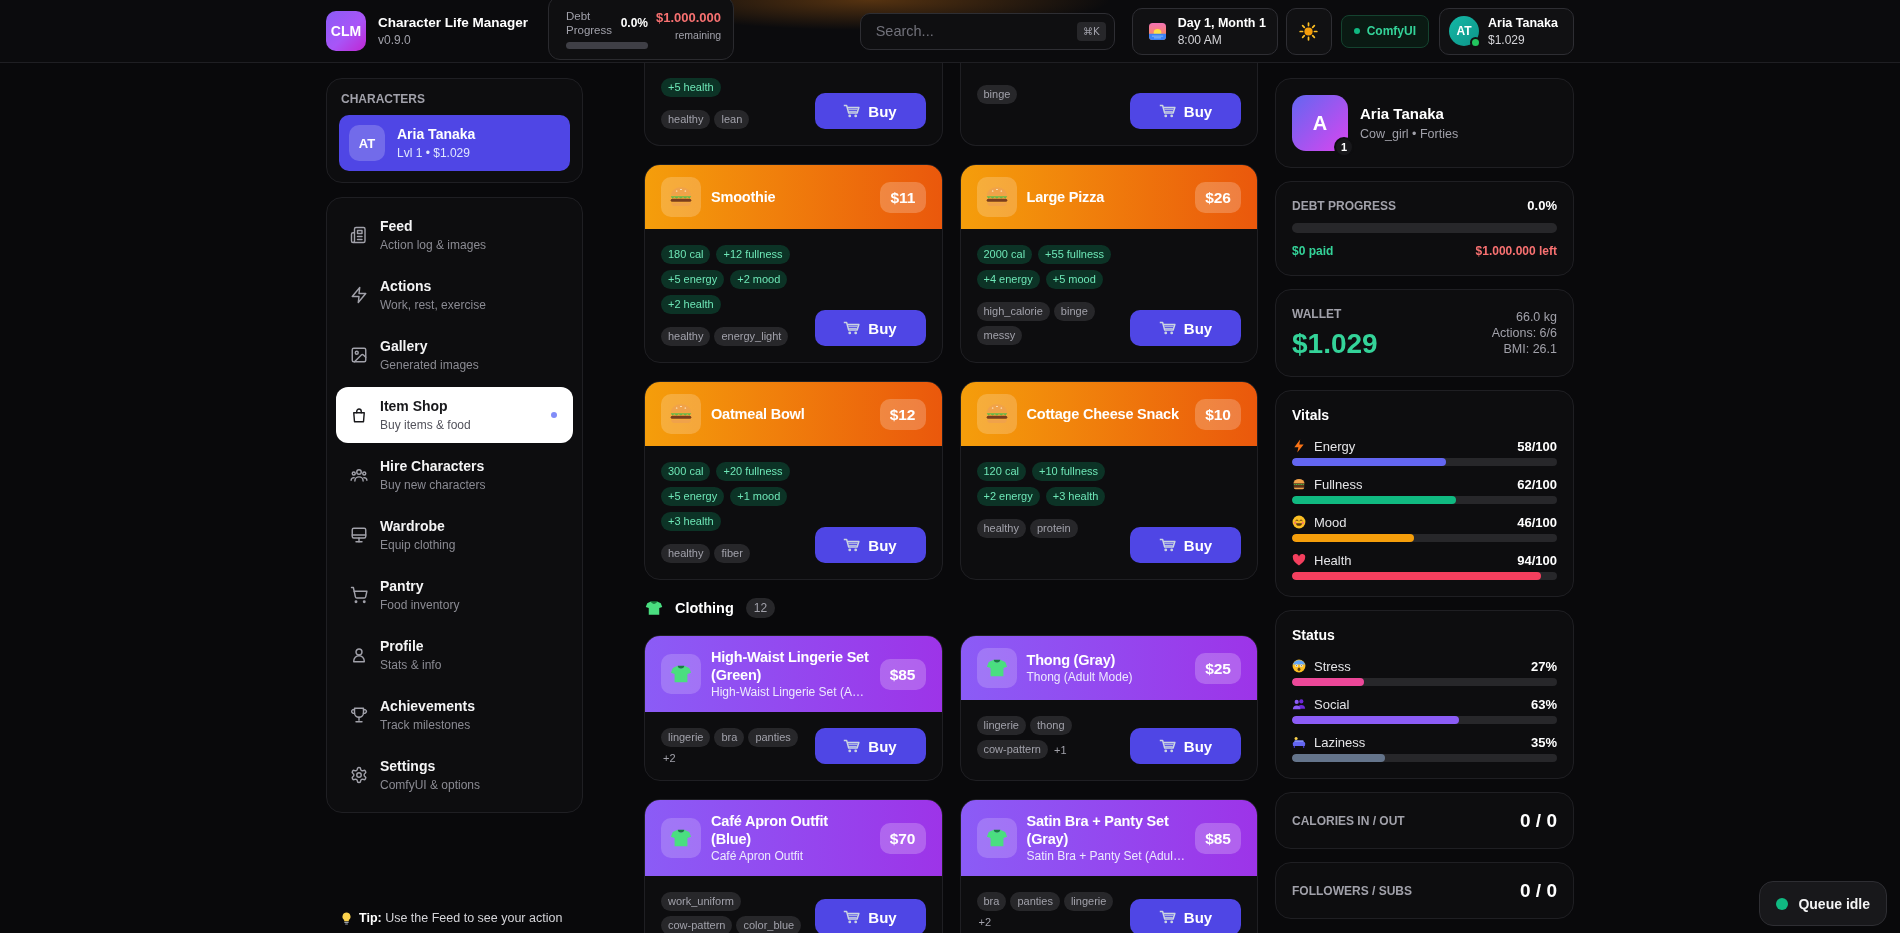 The height and width of the screenshot is (933, 1900). I want to click on vital-value: 62/100, so click(1537, 484).